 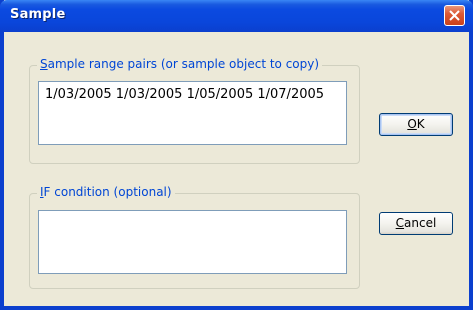 What do you see at coordinates (400, 223) in the screenshot?
I see `cancel-button-accel: C` at bounding box center [400, 223].